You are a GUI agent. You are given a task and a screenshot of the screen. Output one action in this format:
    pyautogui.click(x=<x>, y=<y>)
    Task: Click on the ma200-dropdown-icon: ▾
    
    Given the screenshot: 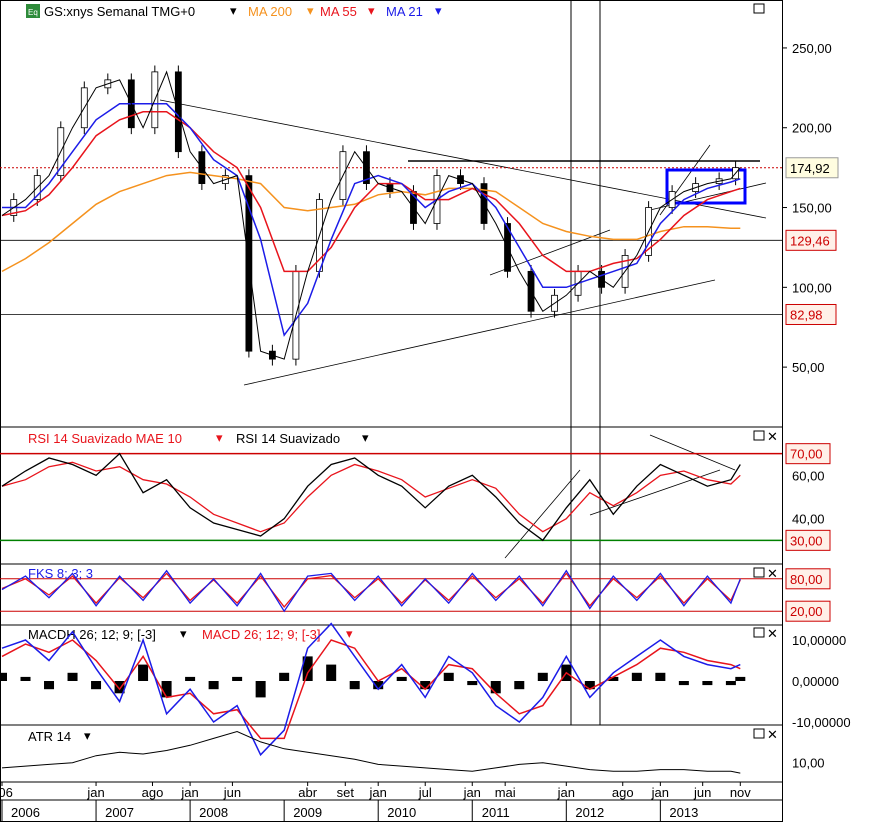 What is the action you would take?
    pyautogui.click(x=310, y=10)
    